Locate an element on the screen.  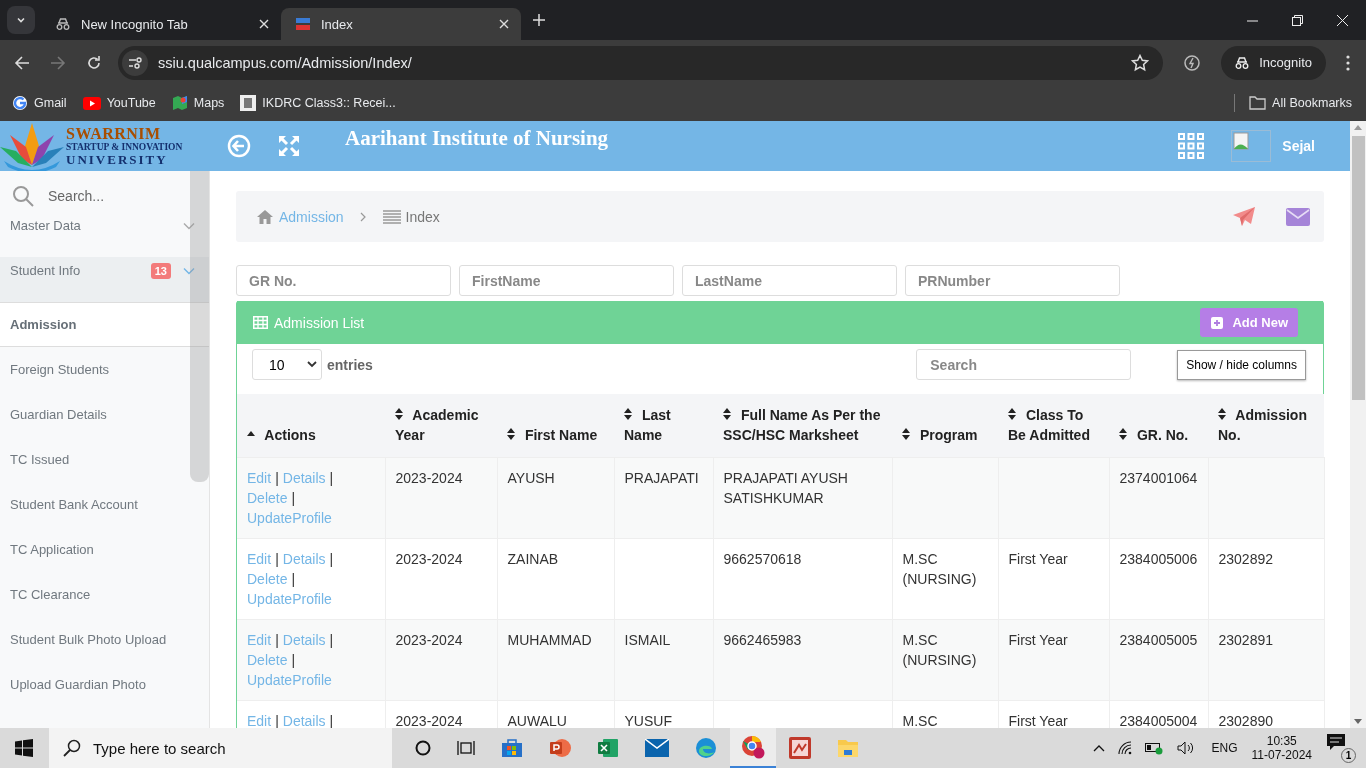
column-header: Academic Year is located at coordinates (441, 426).